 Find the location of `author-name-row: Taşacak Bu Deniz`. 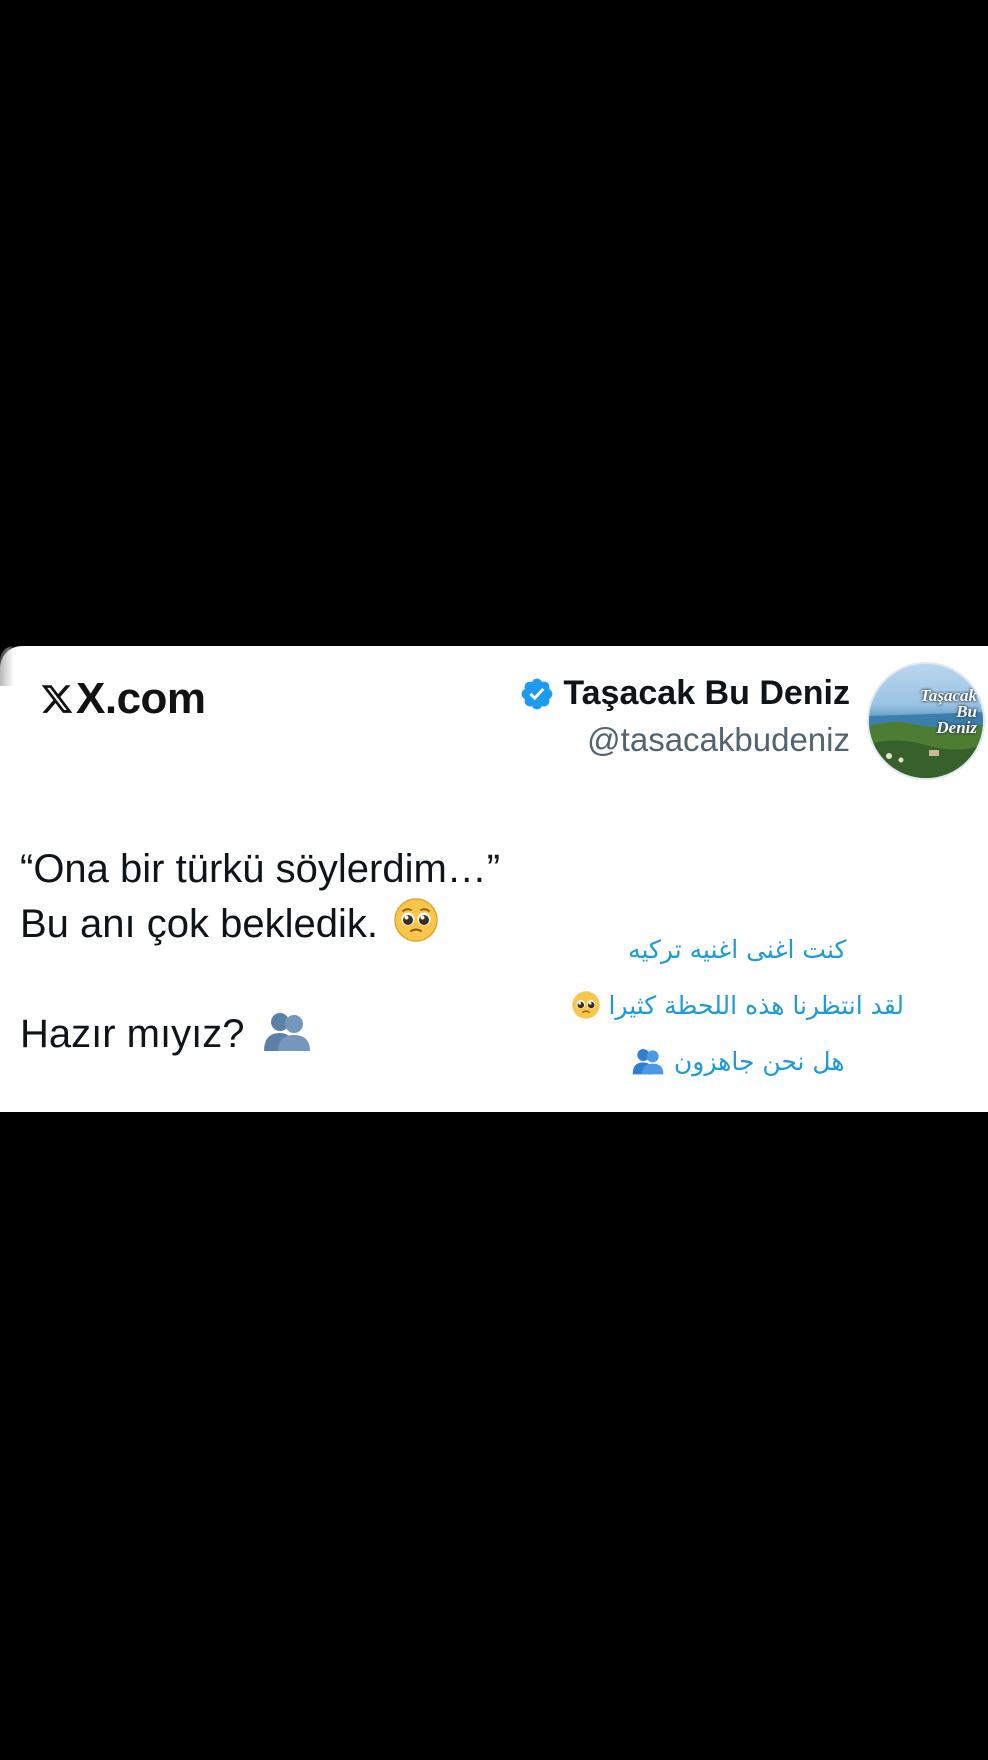

author-name-row: Taşacak Bu Deniz is located at coordinates (684, 693).